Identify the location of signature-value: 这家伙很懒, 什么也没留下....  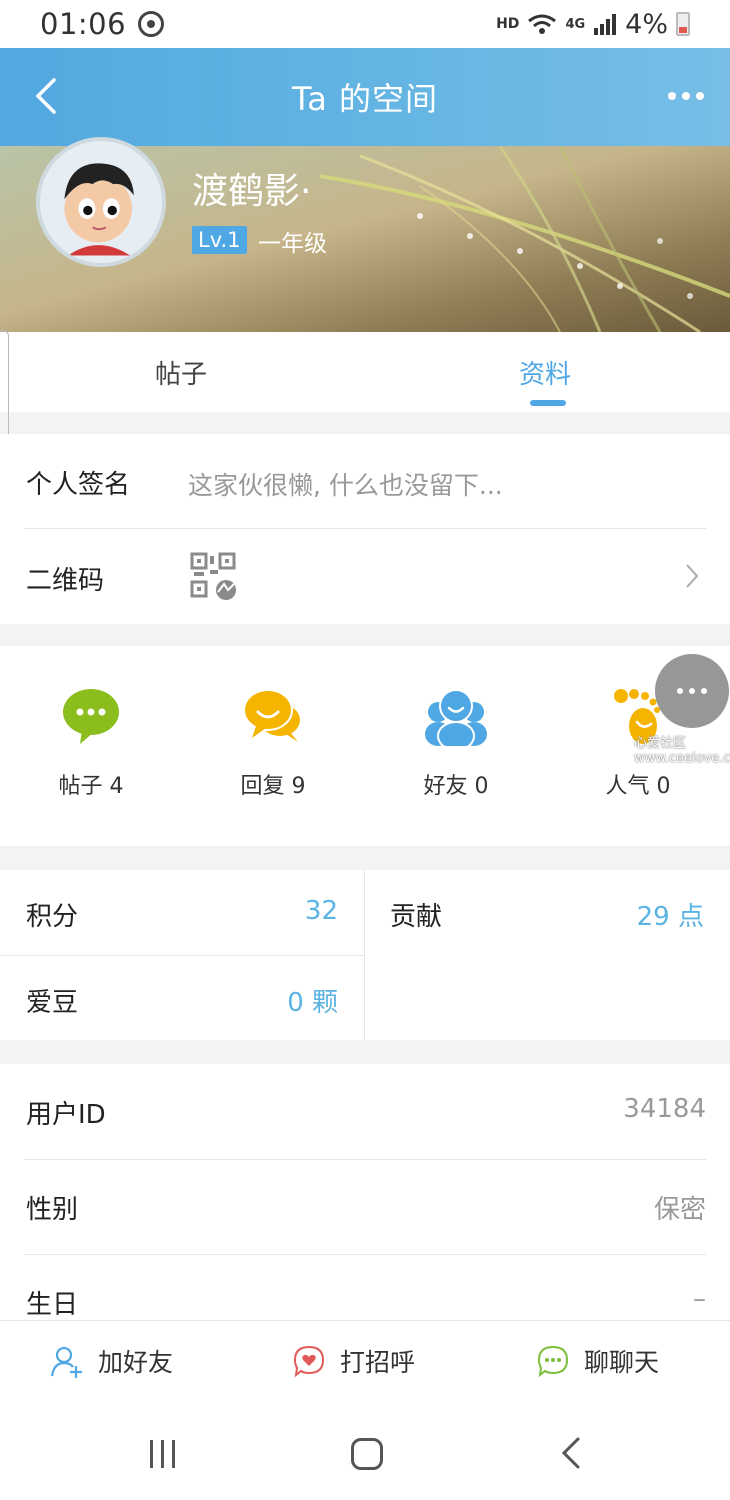
(345, 485).